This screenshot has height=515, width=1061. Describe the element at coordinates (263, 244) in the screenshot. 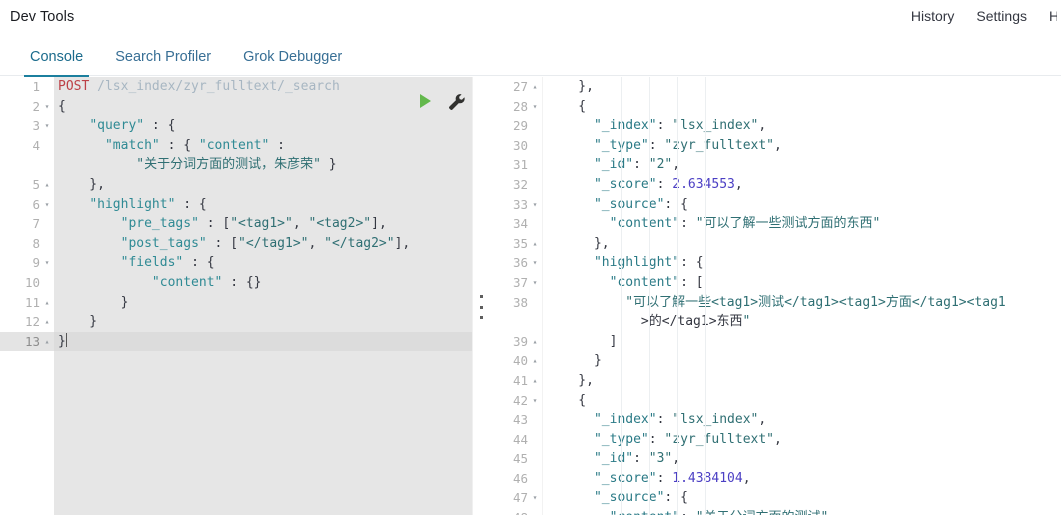

I see `code-line-8: "post_tags" : ["</tag1>", "</tag2>"],` at that location.